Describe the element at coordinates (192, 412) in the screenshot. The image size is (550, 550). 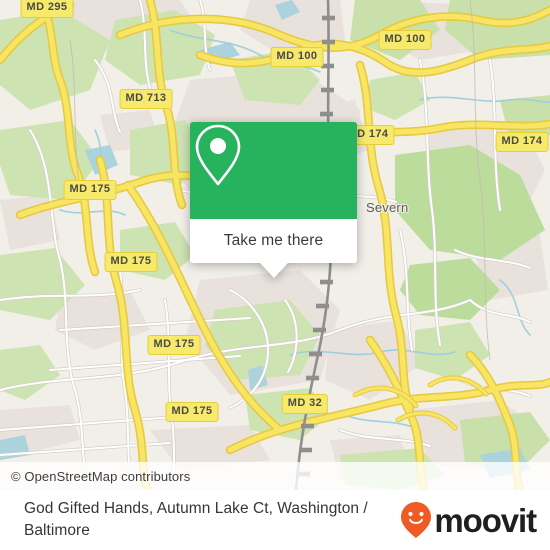
I see `highway-shield-md-175-d: MD 175` at that location.